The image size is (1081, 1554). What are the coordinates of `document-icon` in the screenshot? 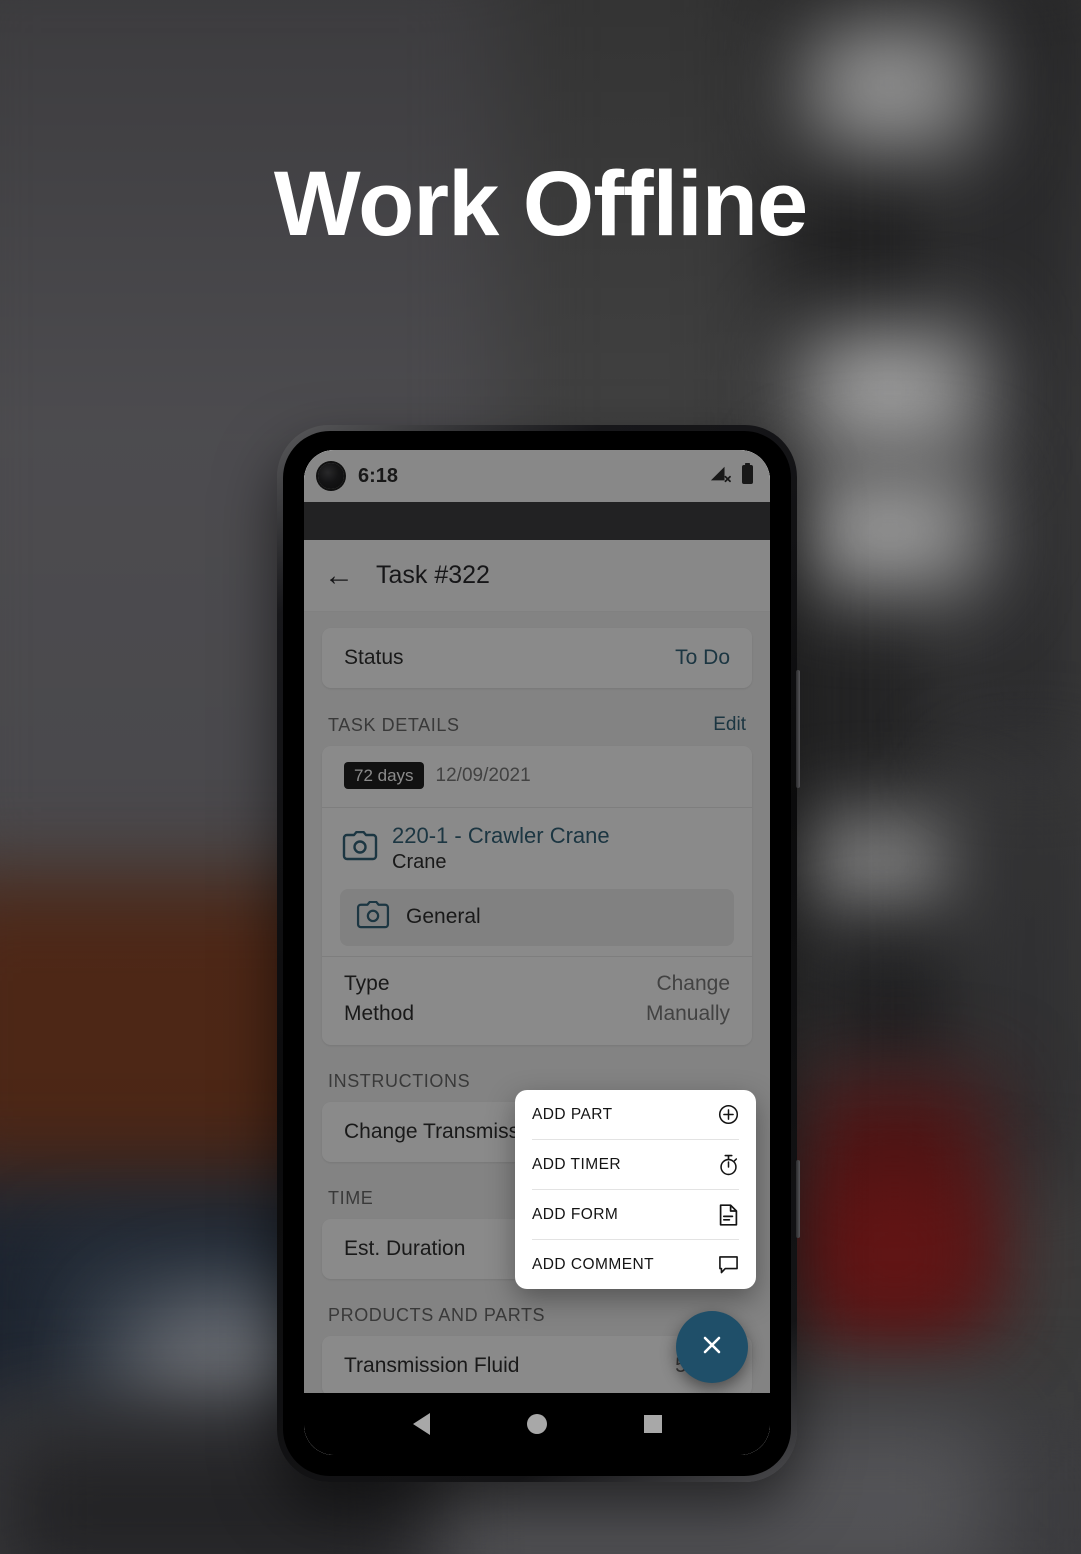 It's located at (728, 1214).